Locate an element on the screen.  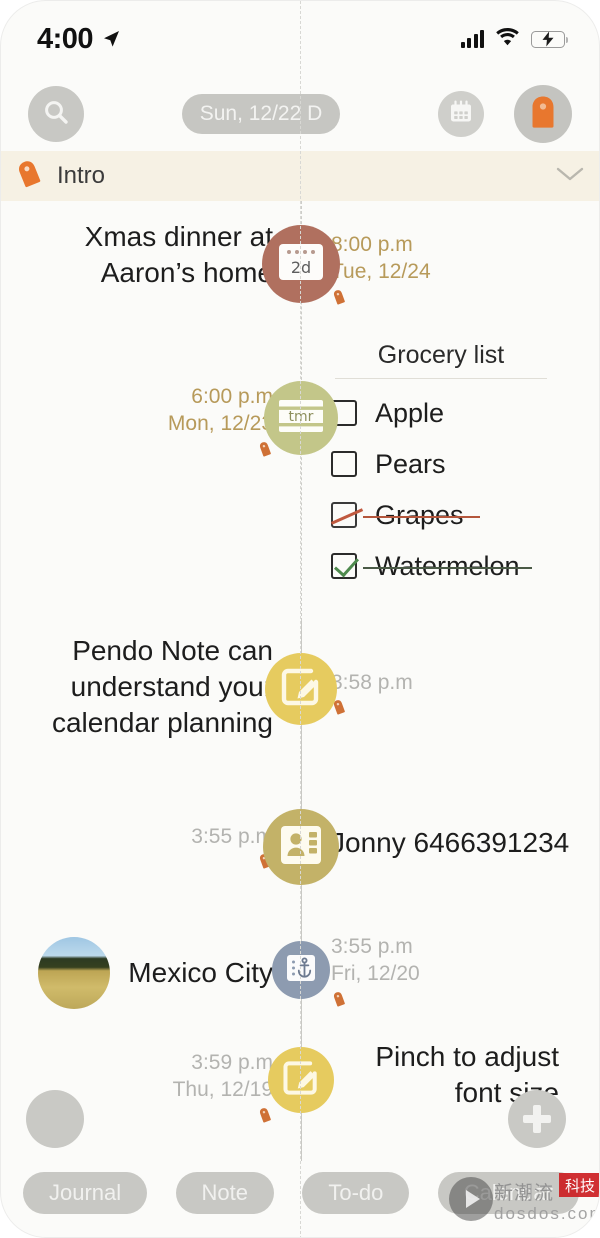
checklist-item: Pears is located at coordinates (456, 464).